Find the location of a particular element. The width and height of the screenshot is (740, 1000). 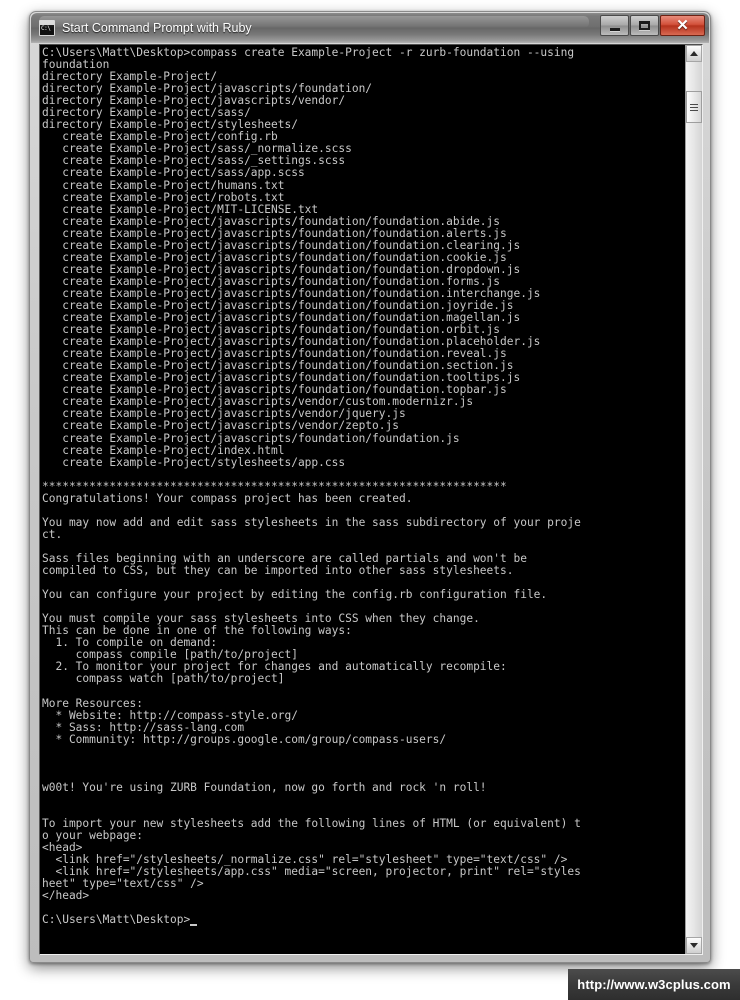

scrollbar-thumb is located at coordinates (694, 107).